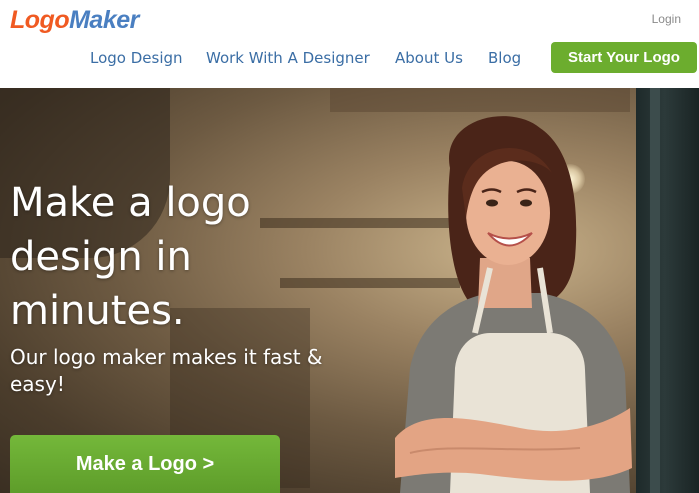  What do you see at coordinates (655, 290) in the screenshot?
I see `background-door-edge` at bounding box center [655, 290].